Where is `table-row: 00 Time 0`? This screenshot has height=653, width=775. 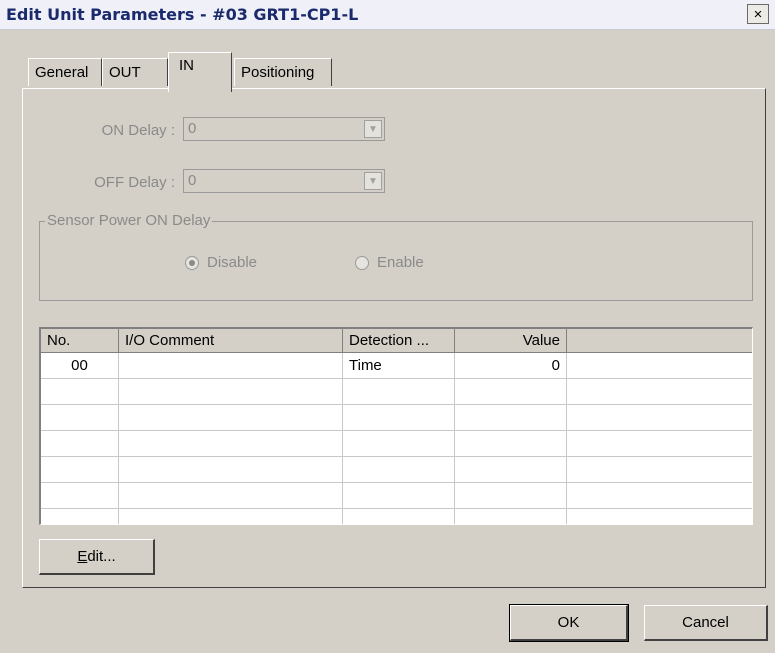 table-row: 00 Time 0 is located at coordinates (396, 366).